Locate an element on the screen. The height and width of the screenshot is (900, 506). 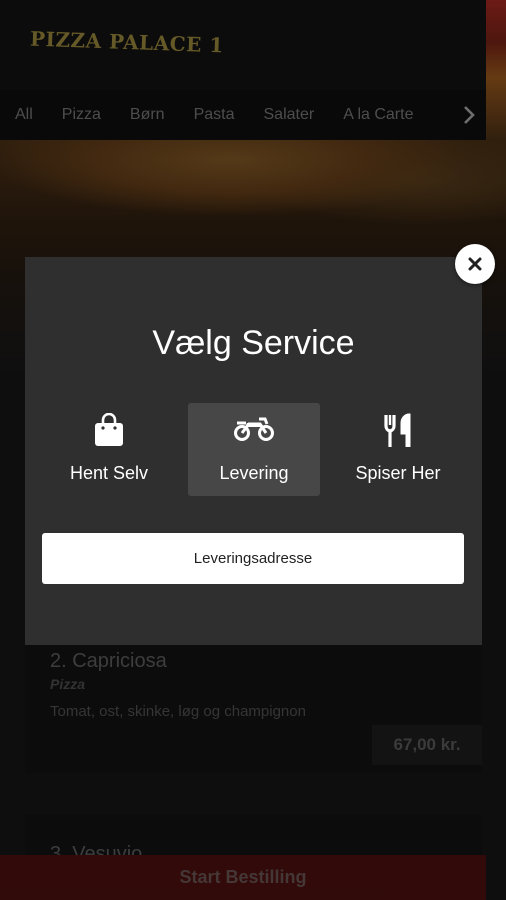
close-icon is located at coordinates (475, 264).